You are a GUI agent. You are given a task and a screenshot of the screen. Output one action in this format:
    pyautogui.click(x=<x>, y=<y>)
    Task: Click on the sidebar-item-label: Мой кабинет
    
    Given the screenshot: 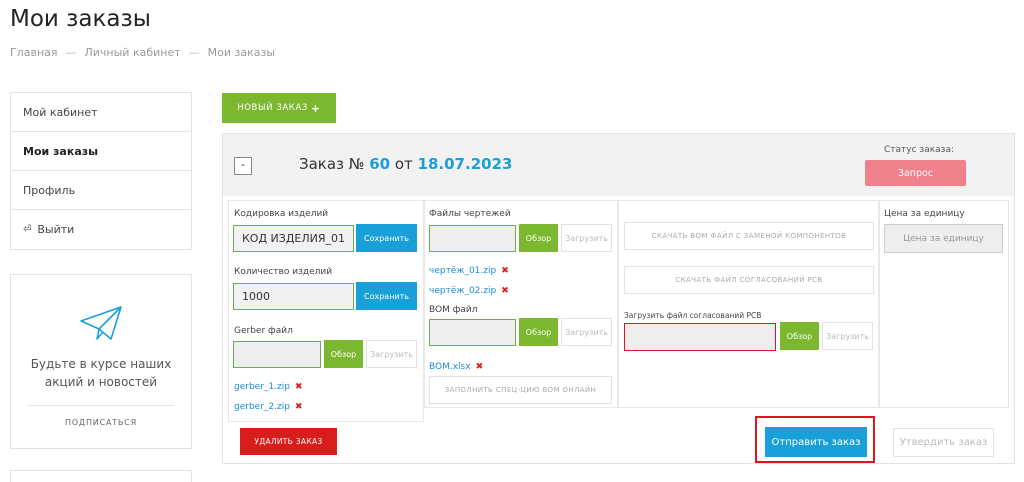 What is the action you would take?
    pyautogui.click(x=60, y=112)
    